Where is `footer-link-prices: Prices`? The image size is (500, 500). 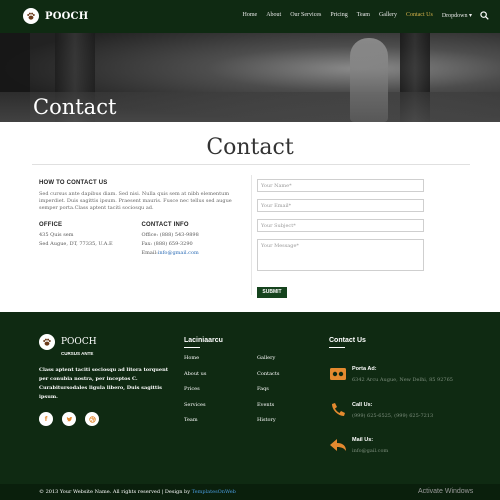
footer-link-prices: Prices is located at coordinates (195, 395).